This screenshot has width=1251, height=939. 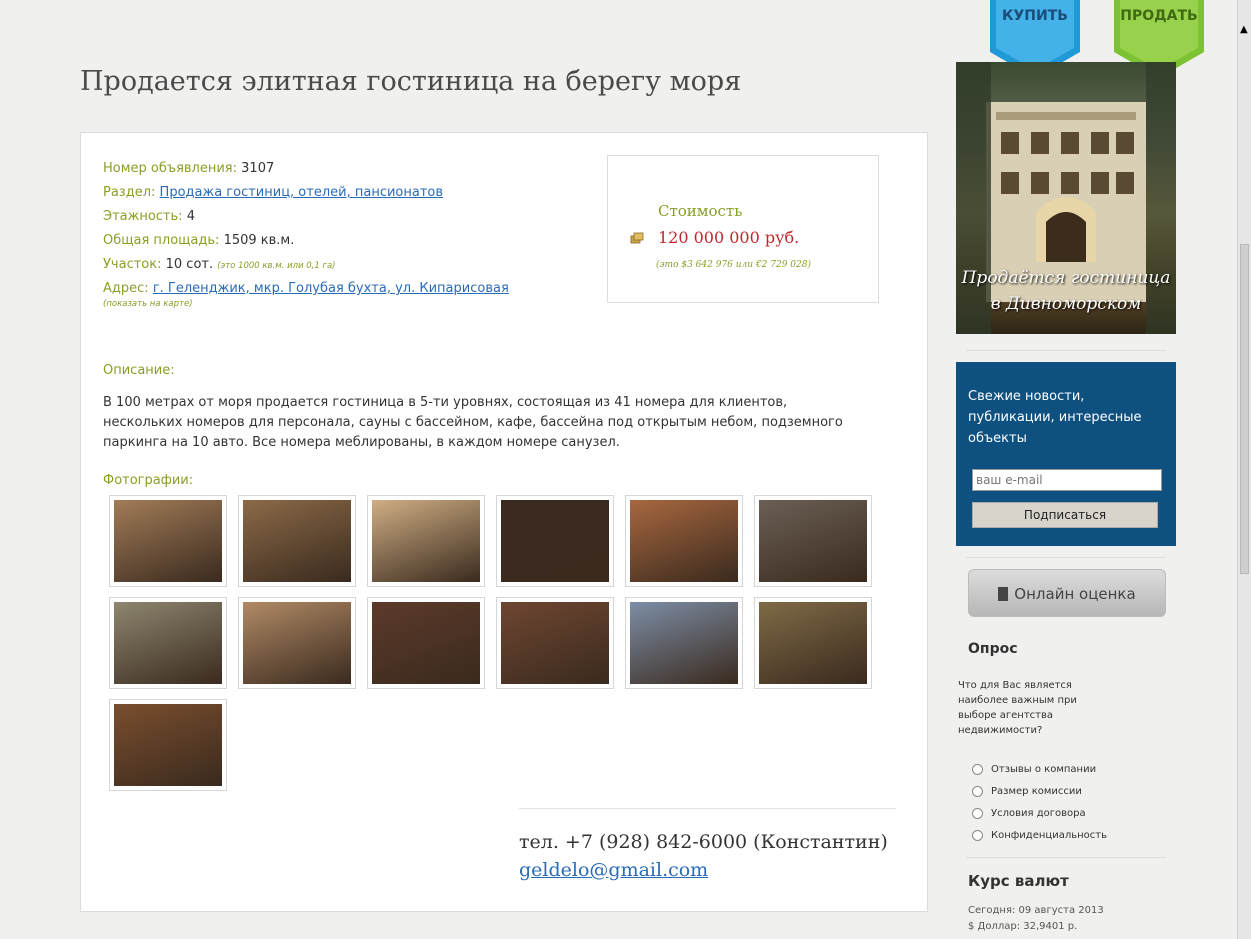 What do you see at coordinates (707, 808) in the screenshot?
I see `contact-divider` at bounding box center [707, 808].